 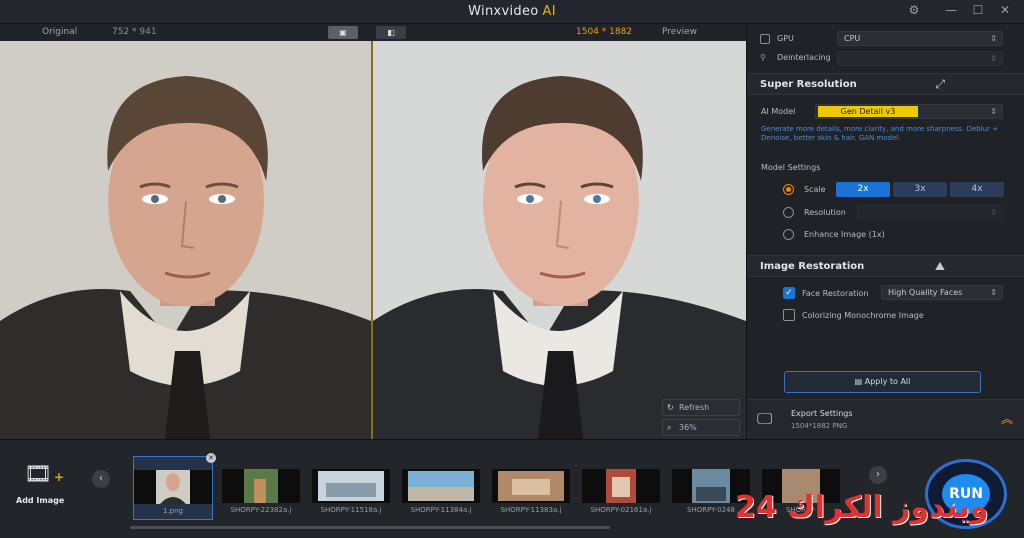 I want to click on zoom-icon: ⌕, so click(x=669, y=427).